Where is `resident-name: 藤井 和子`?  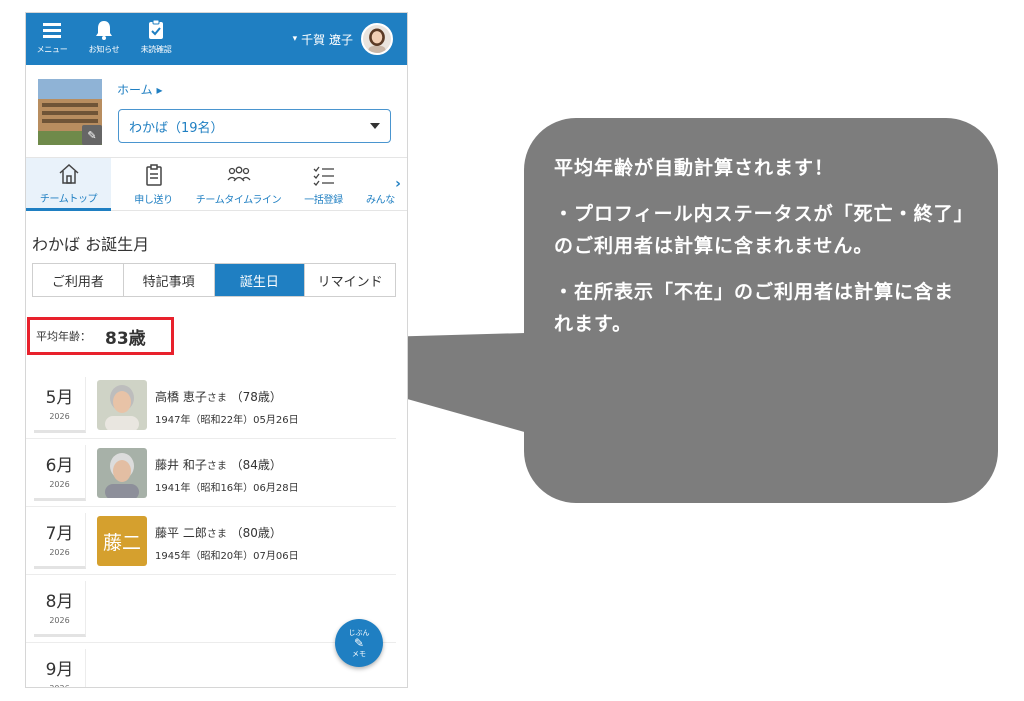
resident-name: 藤井 和子 is located at coordinates (181, 465).